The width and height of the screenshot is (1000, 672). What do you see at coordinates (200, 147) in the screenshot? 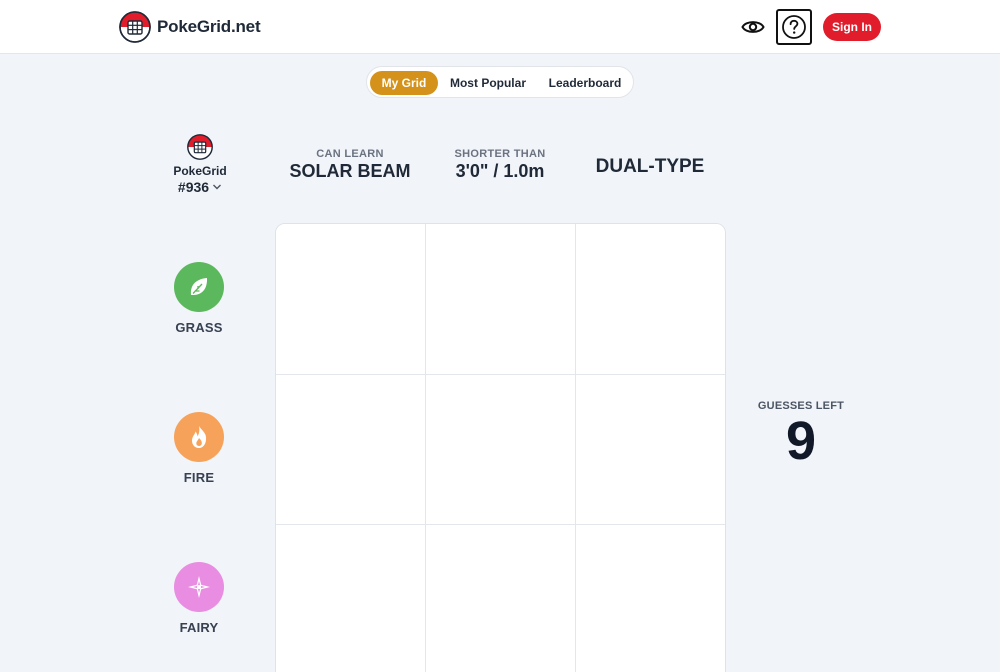
I see `pokeball-icon` at bounding box center [200, 147].